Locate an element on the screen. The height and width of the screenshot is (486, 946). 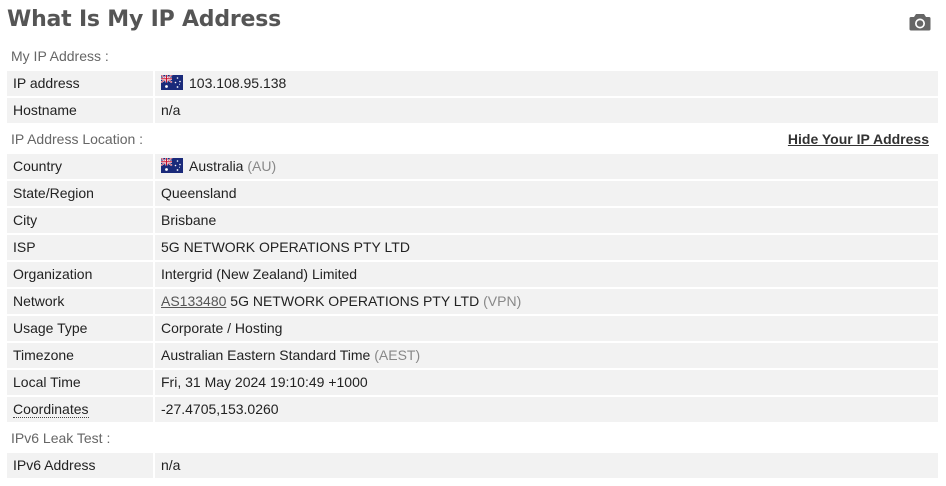
timezone-abbr: (AEST) is located at coordinates (397, 355).